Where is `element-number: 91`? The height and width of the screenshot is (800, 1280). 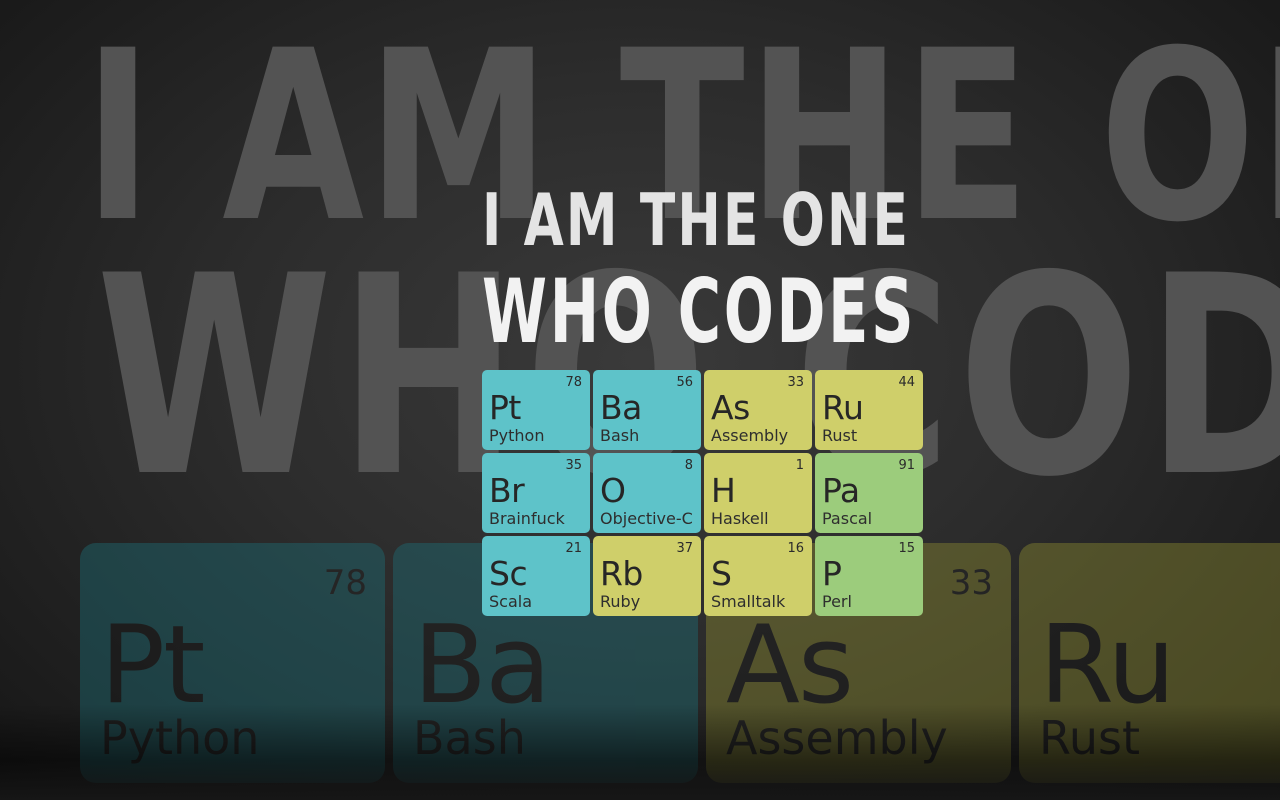
element-number: 91 is located at coordinates (906, 465).